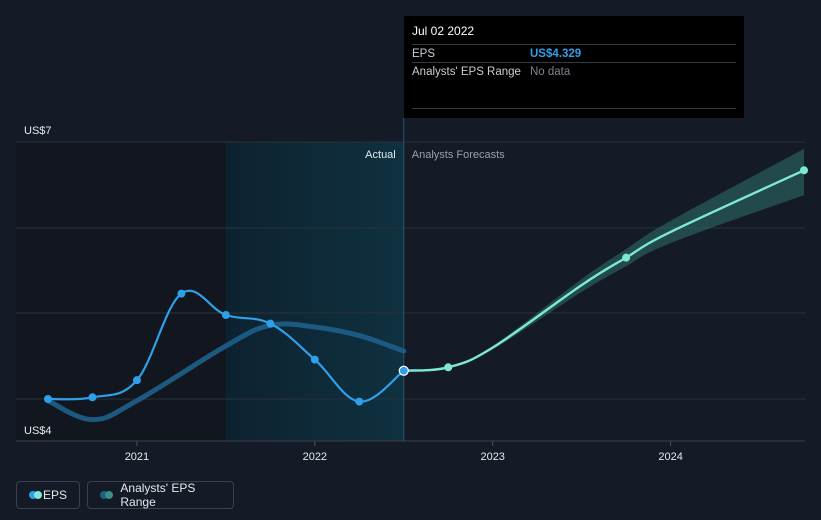 The height and width of the screenshot is (520, 821). What do you see at coordinates (38, 131) in the screenshot?
I see `y-axis-top-label: US$7` at bounding box center [38, 131].